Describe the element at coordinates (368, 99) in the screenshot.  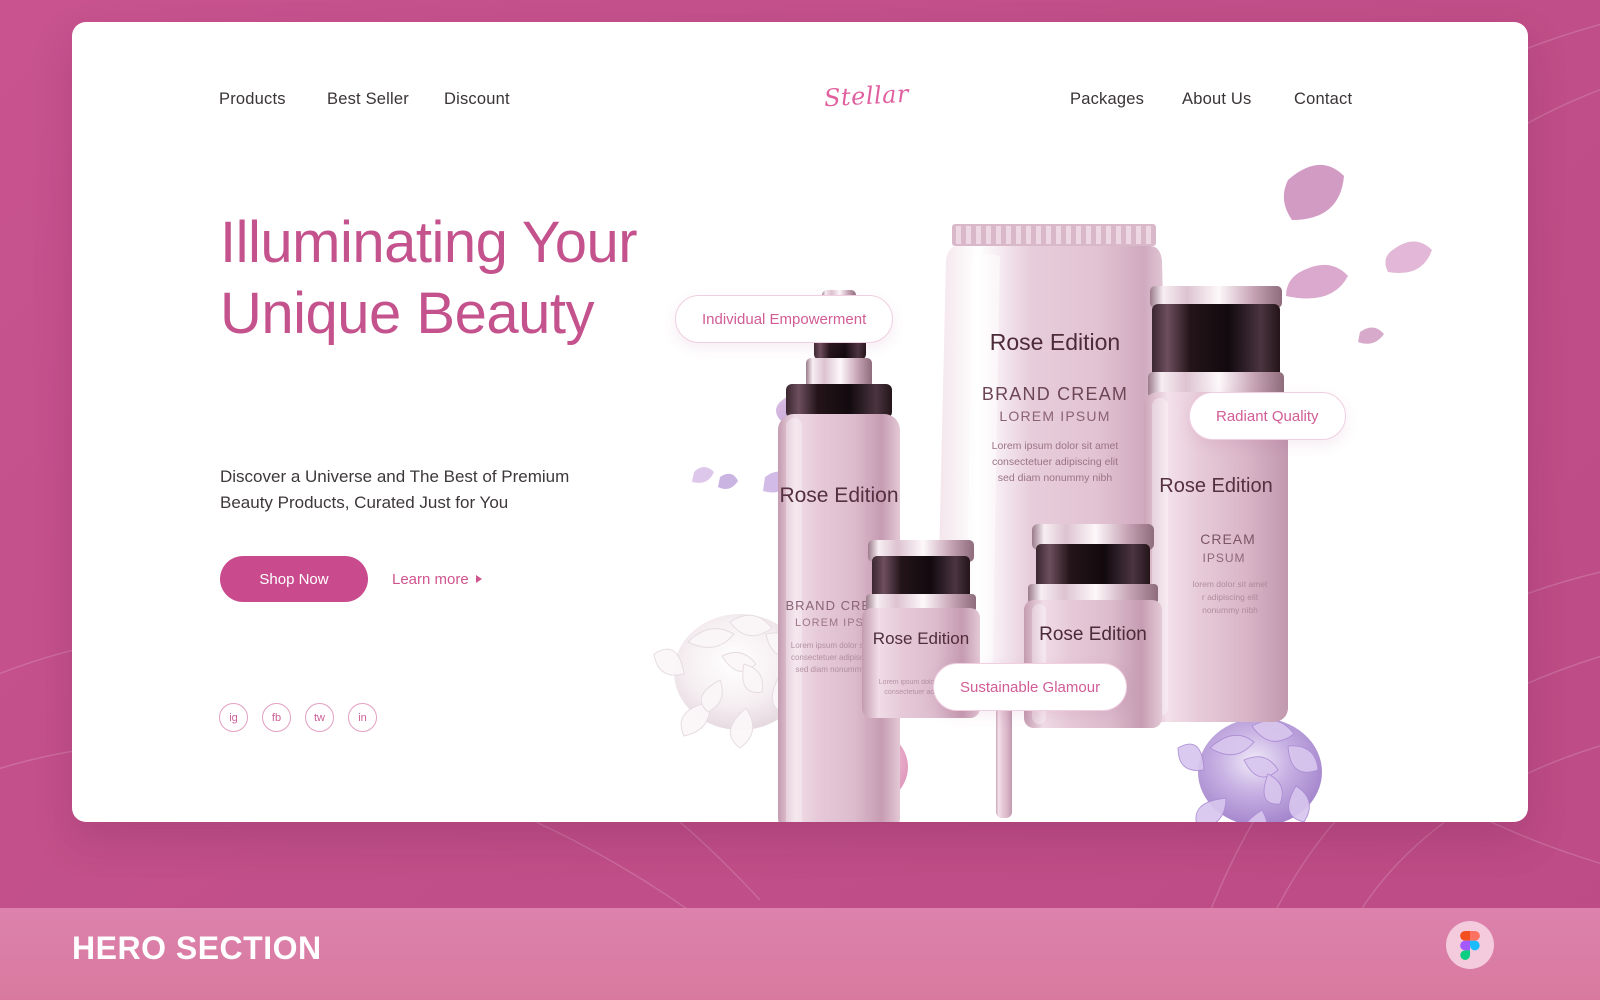
I see `nav-item-best-seller: Best Seller` at that location.